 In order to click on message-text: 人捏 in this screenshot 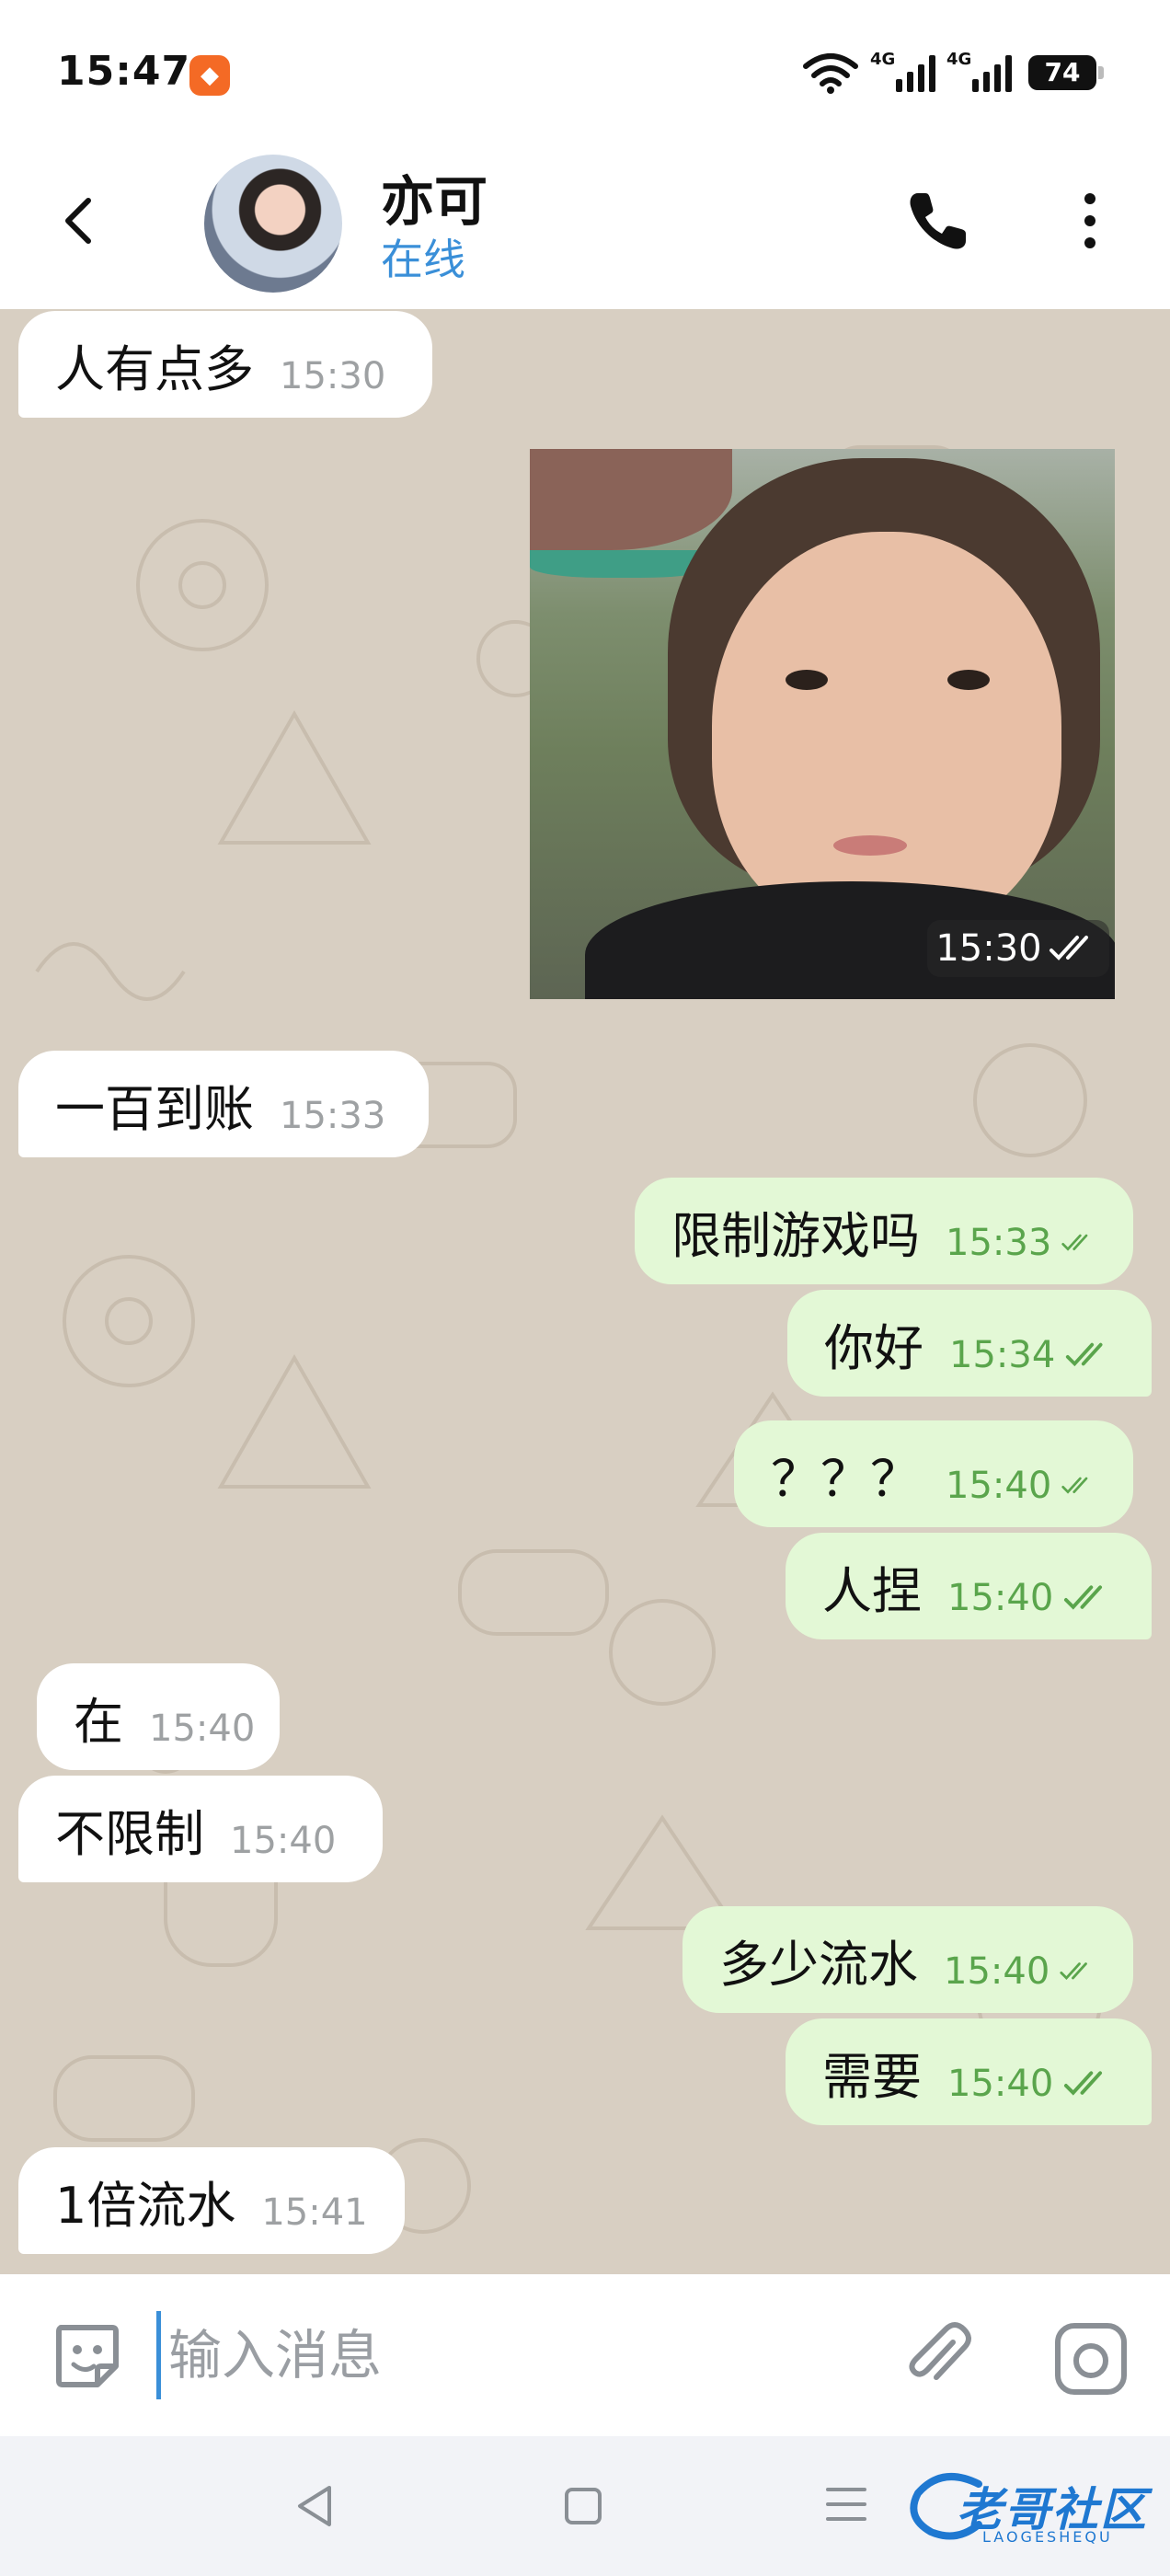, I will do `click(872, 1590)`.